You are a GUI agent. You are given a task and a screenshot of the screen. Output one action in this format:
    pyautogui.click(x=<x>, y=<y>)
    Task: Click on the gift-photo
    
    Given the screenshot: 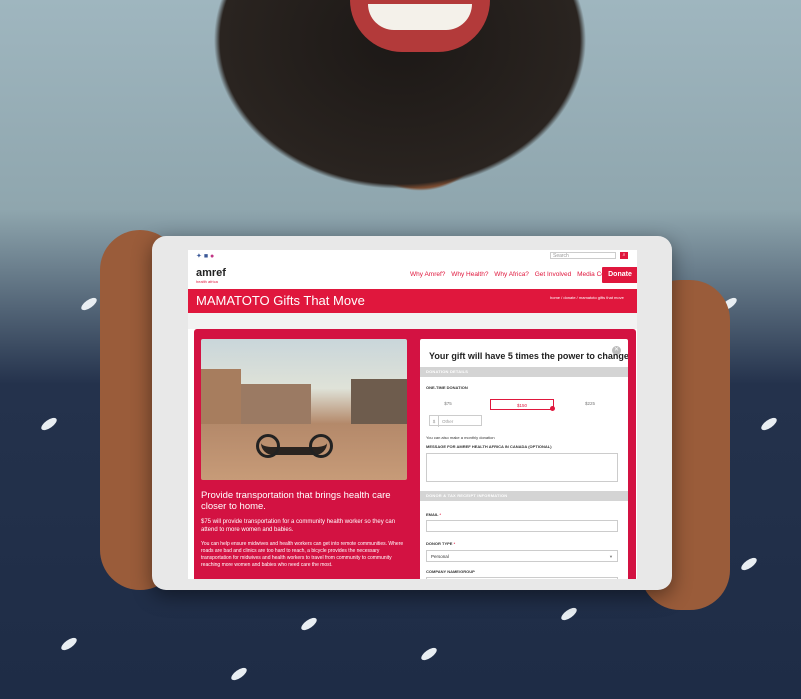 What is the action you would take?
    pyautogui.click(x=304, y=409)
    